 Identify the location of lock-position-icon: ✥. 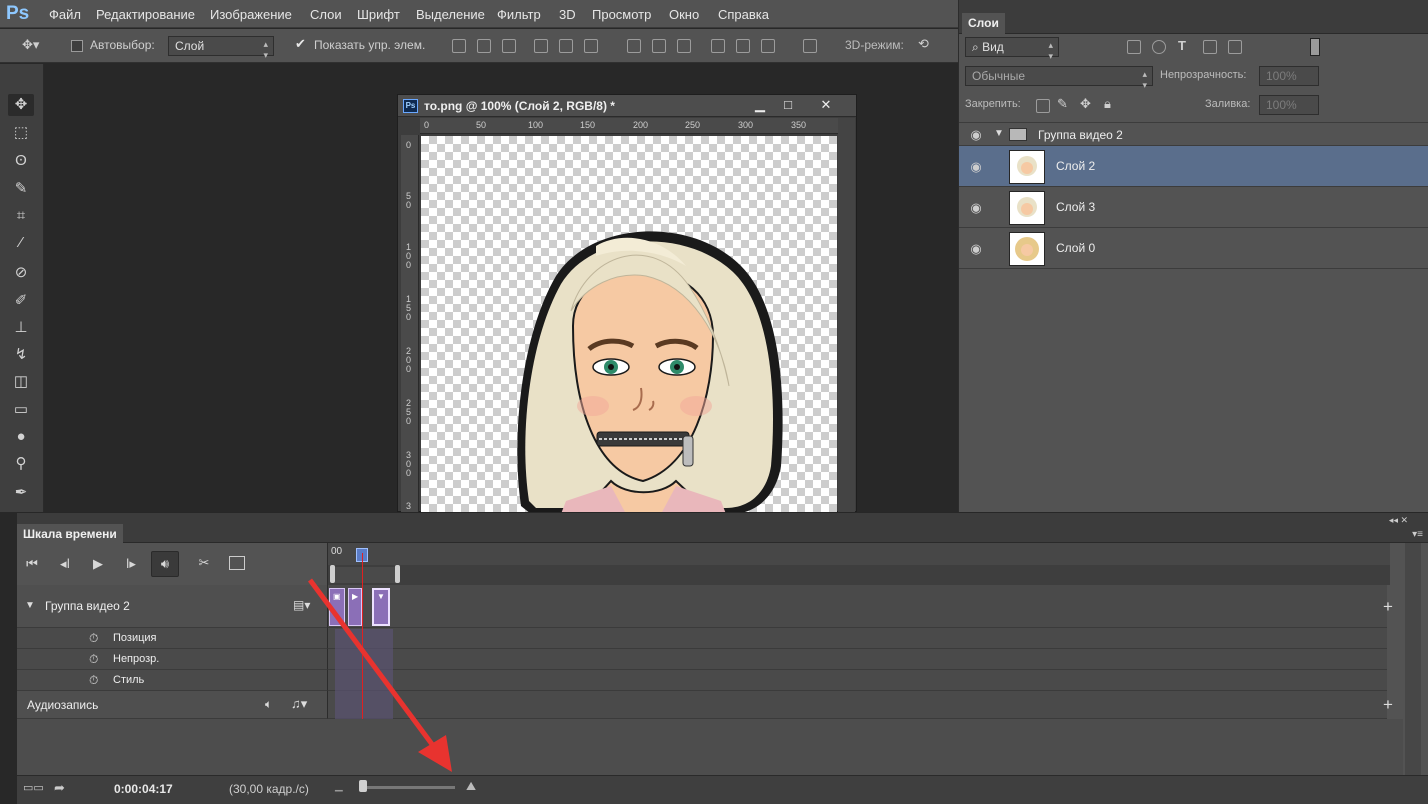
(1085, 104).